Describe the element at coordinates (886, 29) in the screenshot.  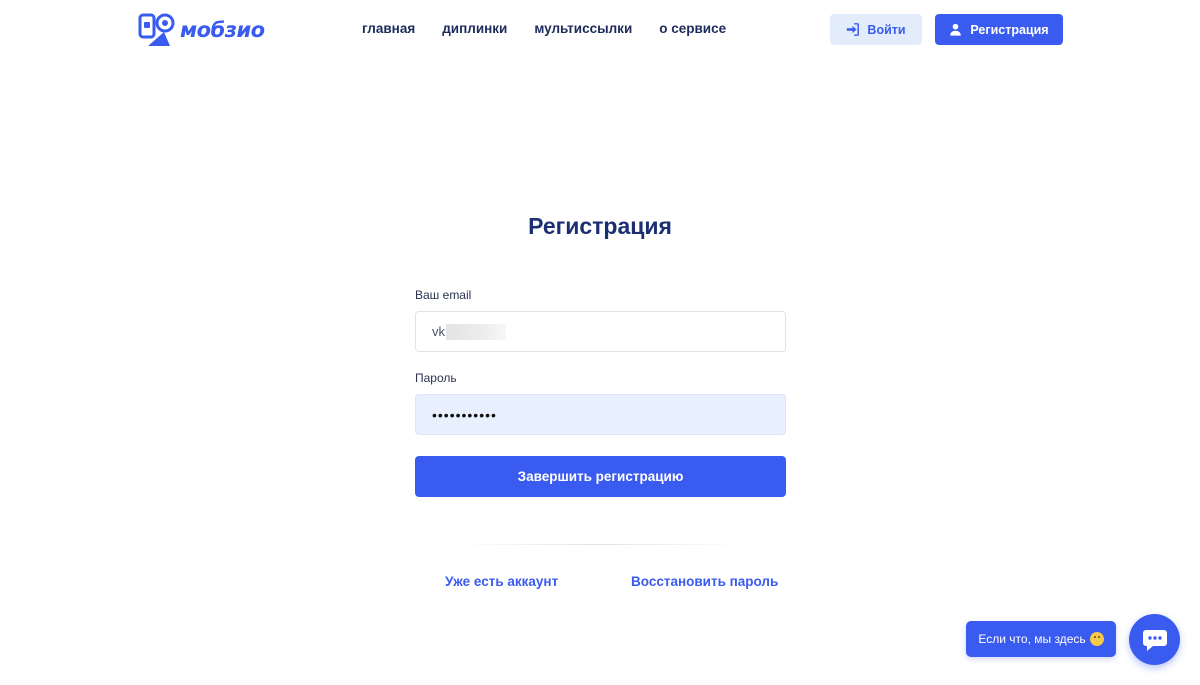
I see `login-button-label: Войти` at that location.